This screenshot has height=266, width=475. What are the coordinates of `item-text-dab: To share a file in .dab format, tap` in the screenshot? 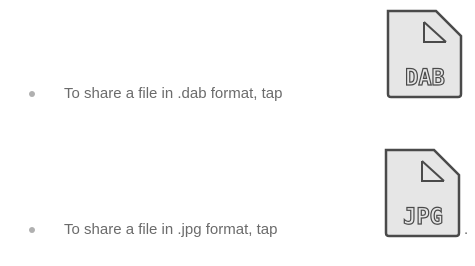 It's located at (173, 93).